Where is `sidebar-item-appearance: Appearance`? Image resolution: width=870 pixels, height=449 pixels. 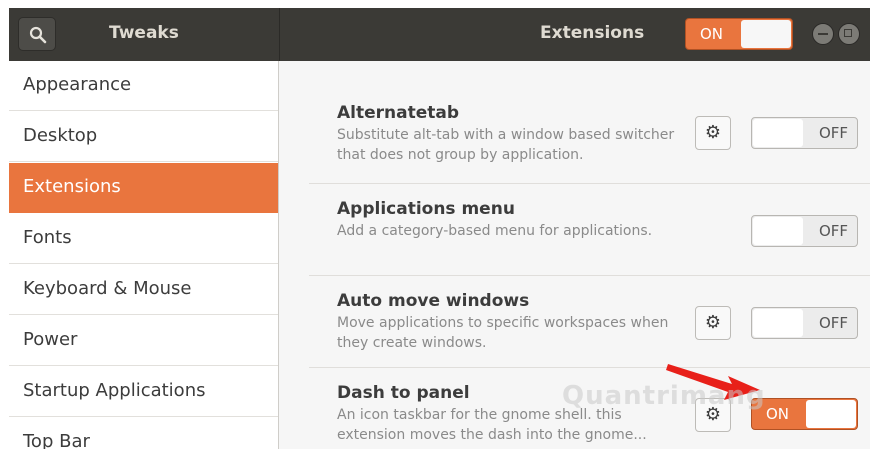 sidebar-item-appearance: Appearance is located at coordinates (143, 86).